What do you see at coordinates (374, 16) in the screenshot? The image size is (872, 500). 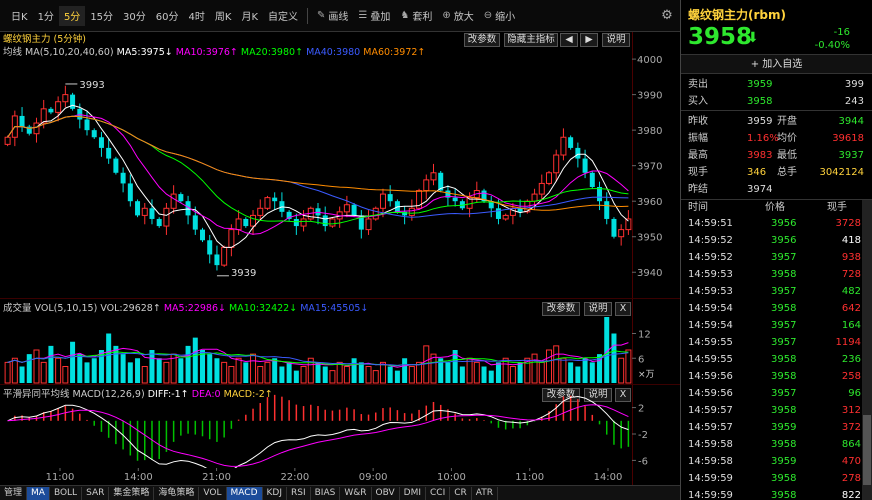 I see `overlay-button: ☰ 叠加` at bounding box center [374, 16].